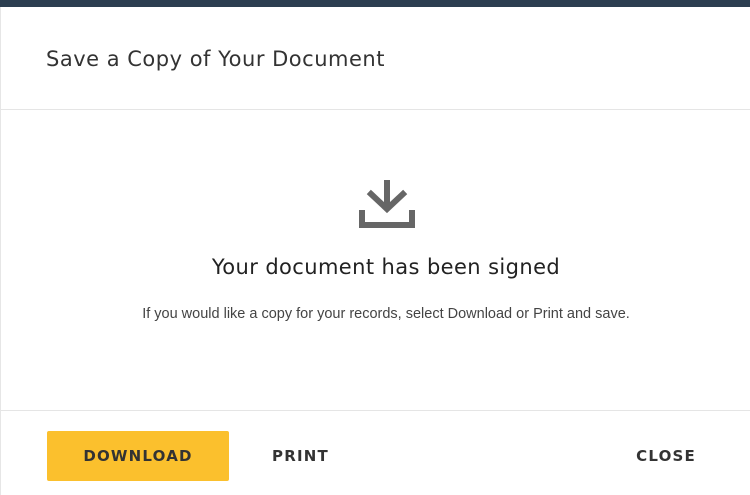 The image size is (750, 495). Describe the element at coordinates (138, 456) in the screenshot. I see `download-button: DOWNLOAD` at that location.